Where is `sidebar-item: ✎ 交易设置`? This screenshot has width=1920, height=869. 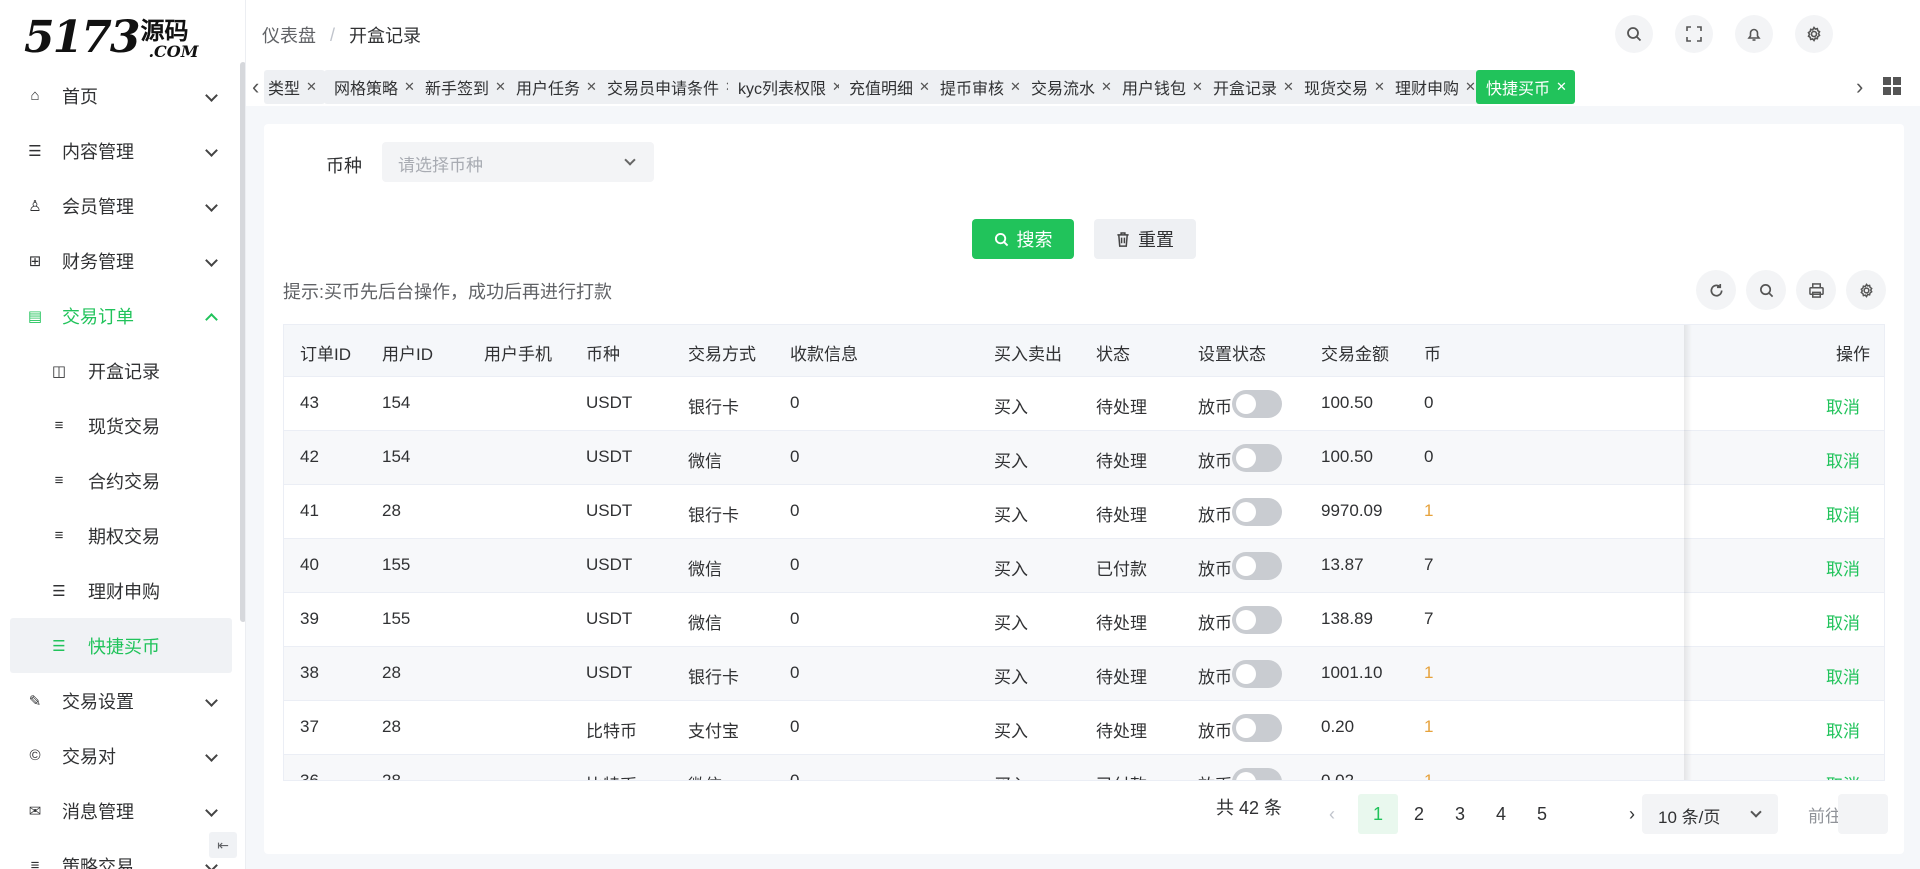
sidebar-item: ✎ 交易设置 is located at coordinates (121, 700).